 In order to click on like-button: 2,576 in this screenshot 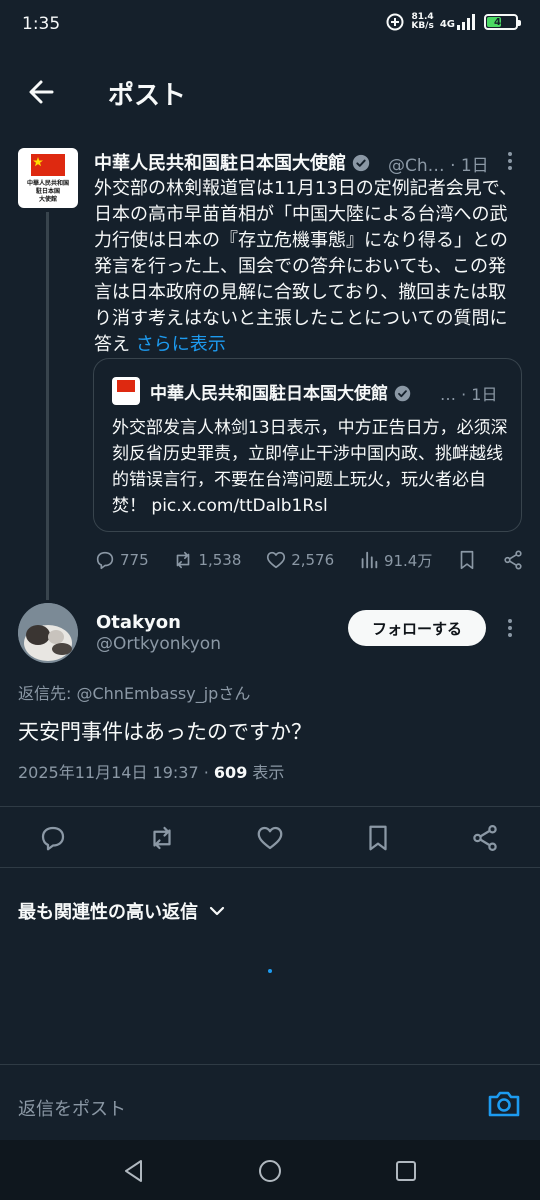, I will do `click(299, 560)`.